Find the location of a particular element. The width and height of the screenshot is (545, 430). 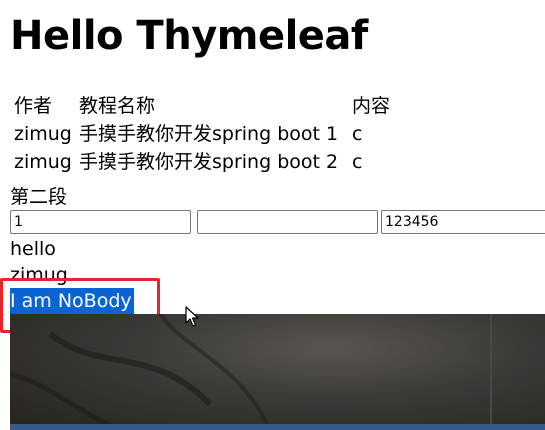

header-content: 内容 is located at coordinates (371, 106).